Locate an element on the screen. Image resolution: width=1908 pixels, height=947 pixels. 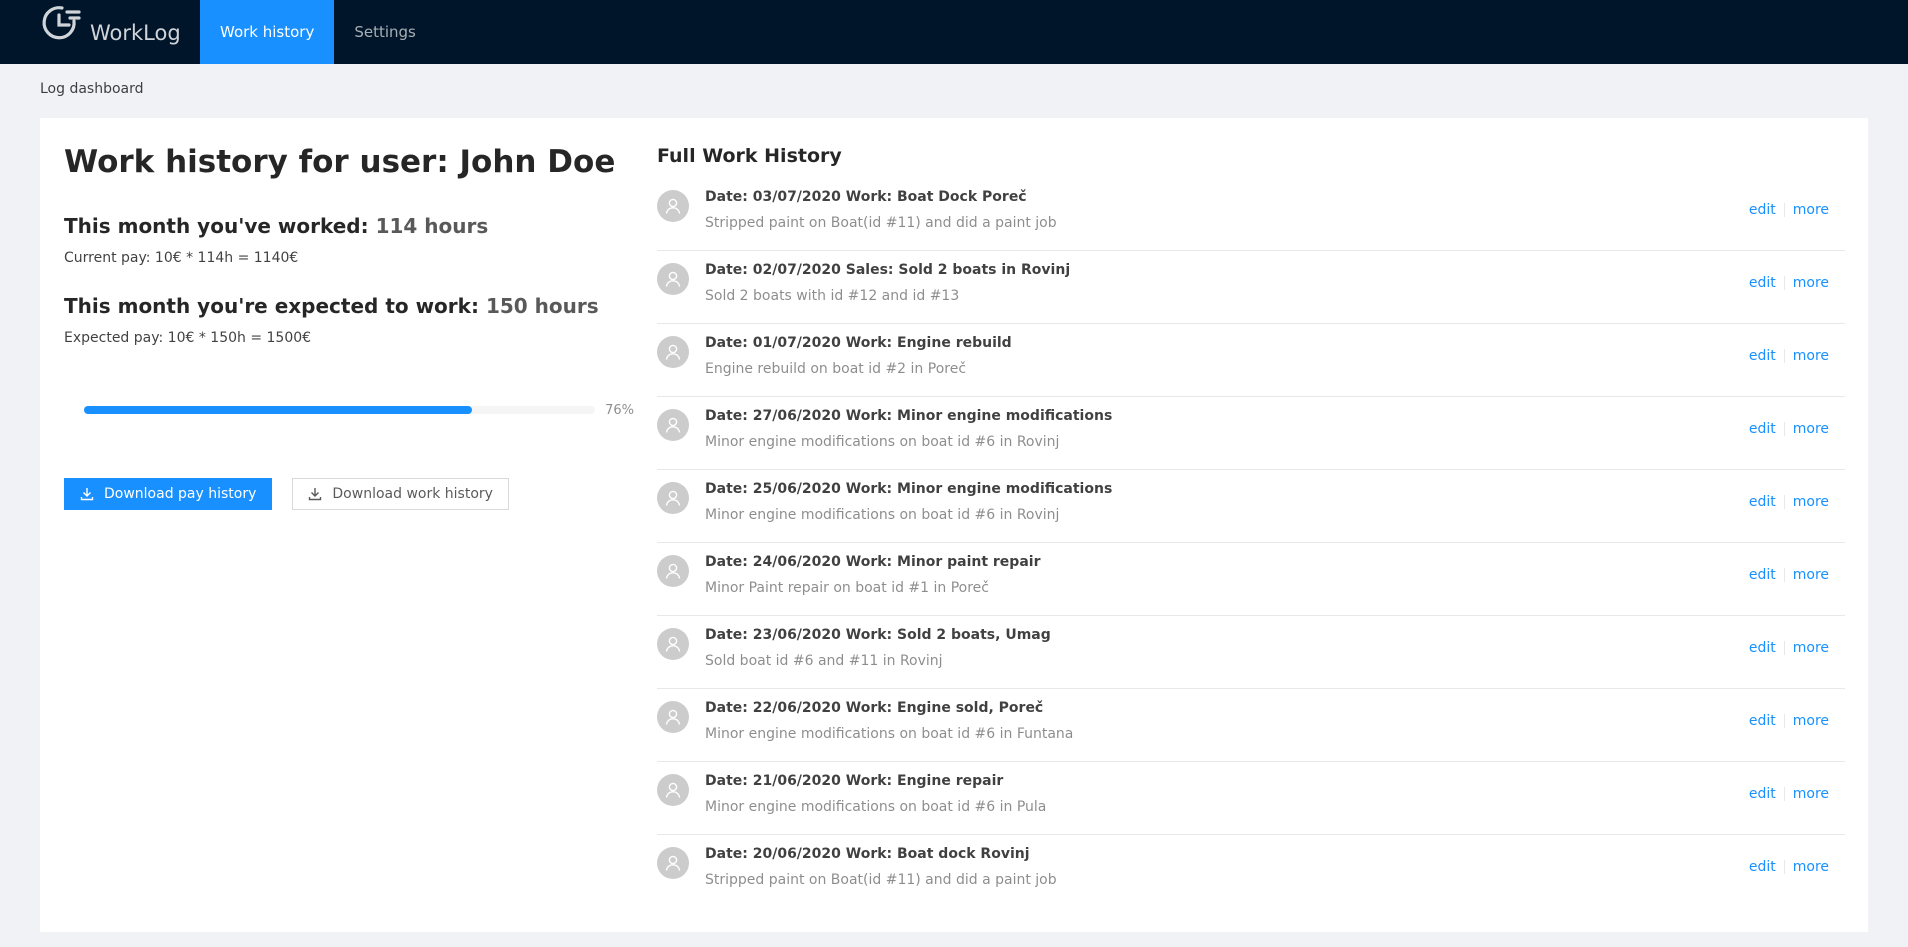
progress-track is located at coordinates (340, 410).